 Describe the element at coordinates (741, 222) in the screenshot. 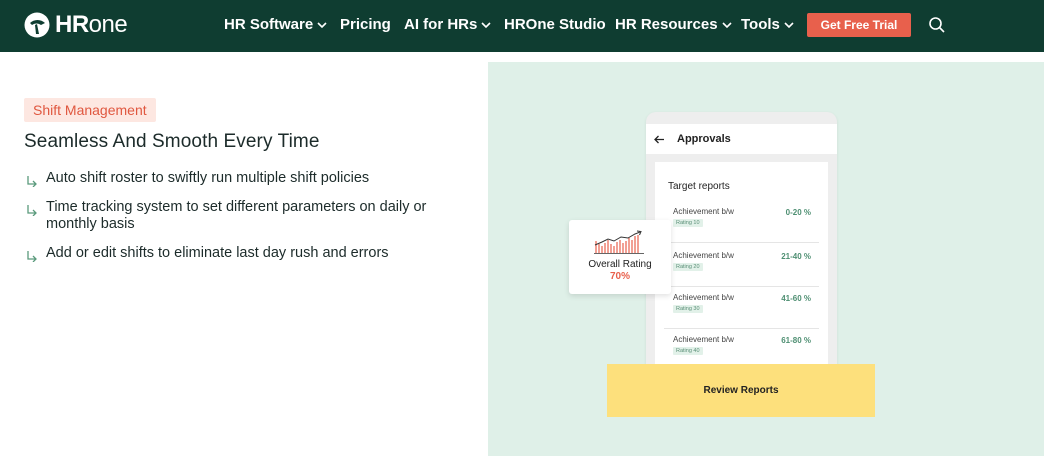

I see `report-row: Achievement b/w Rating 10 0-20 %` at that location.